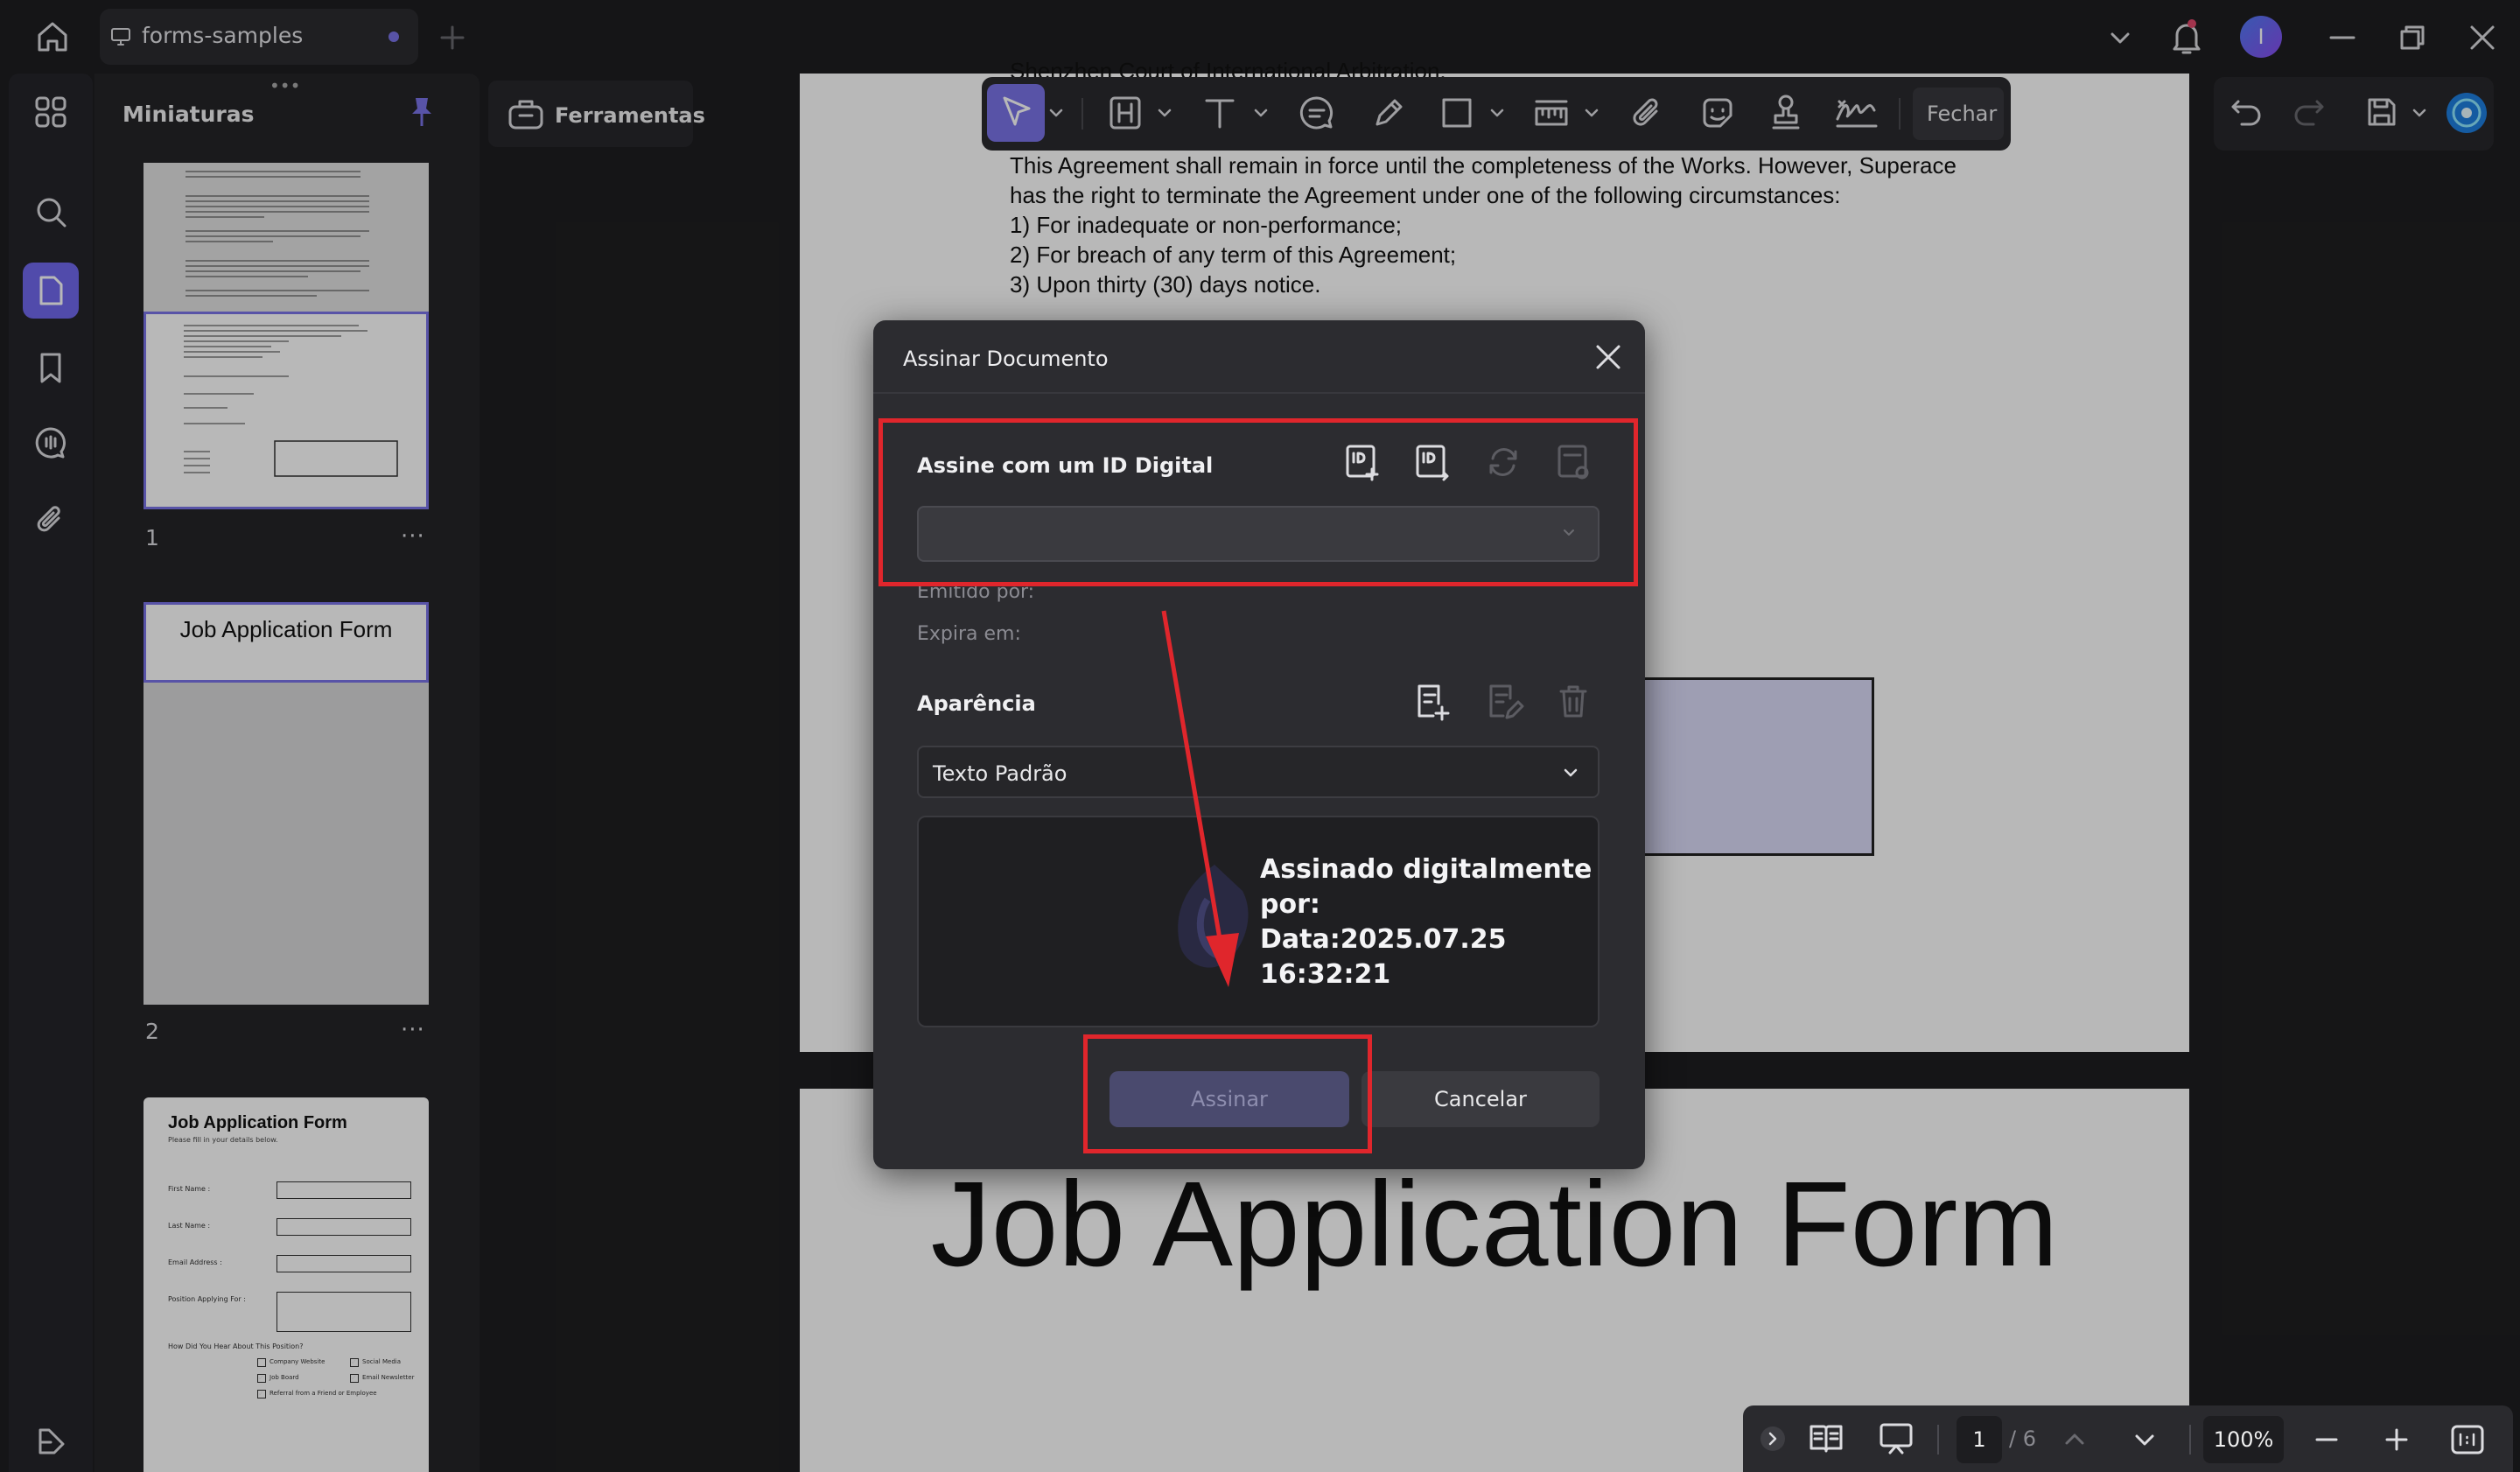 The width and height of the screenshot is (2520, 1472). Describe the element at coordinates (1316, 113) in the screenshot. I see `comment-icon` at that location.